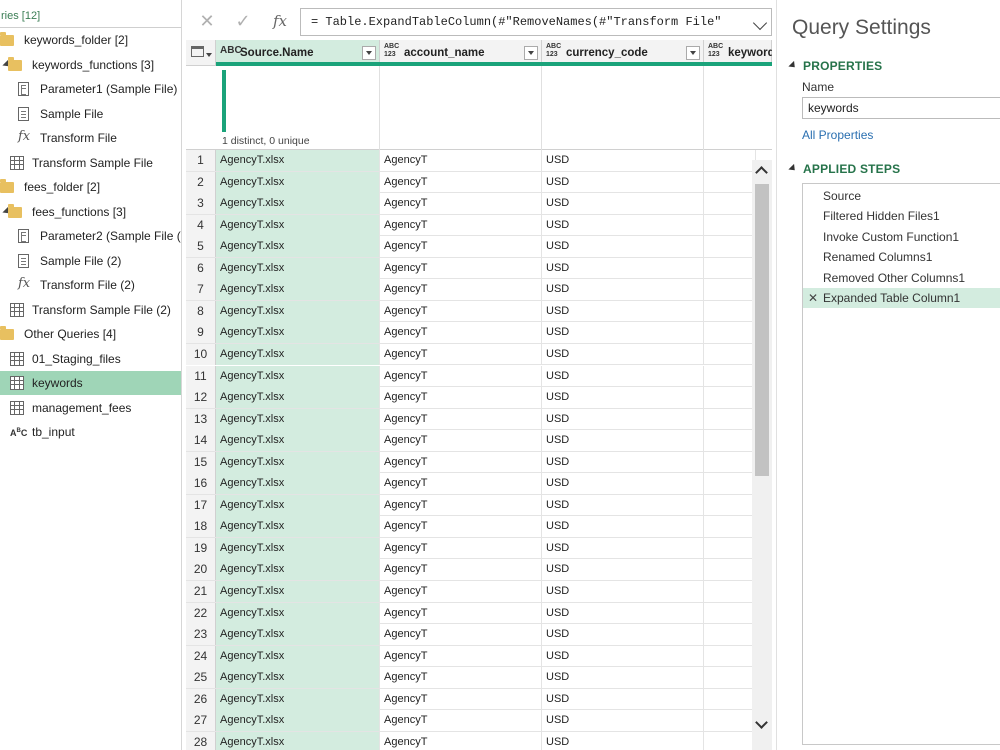 The image size is (1000, 750). I want to click on query-item: keywords_folder [2], so click(90, 40).